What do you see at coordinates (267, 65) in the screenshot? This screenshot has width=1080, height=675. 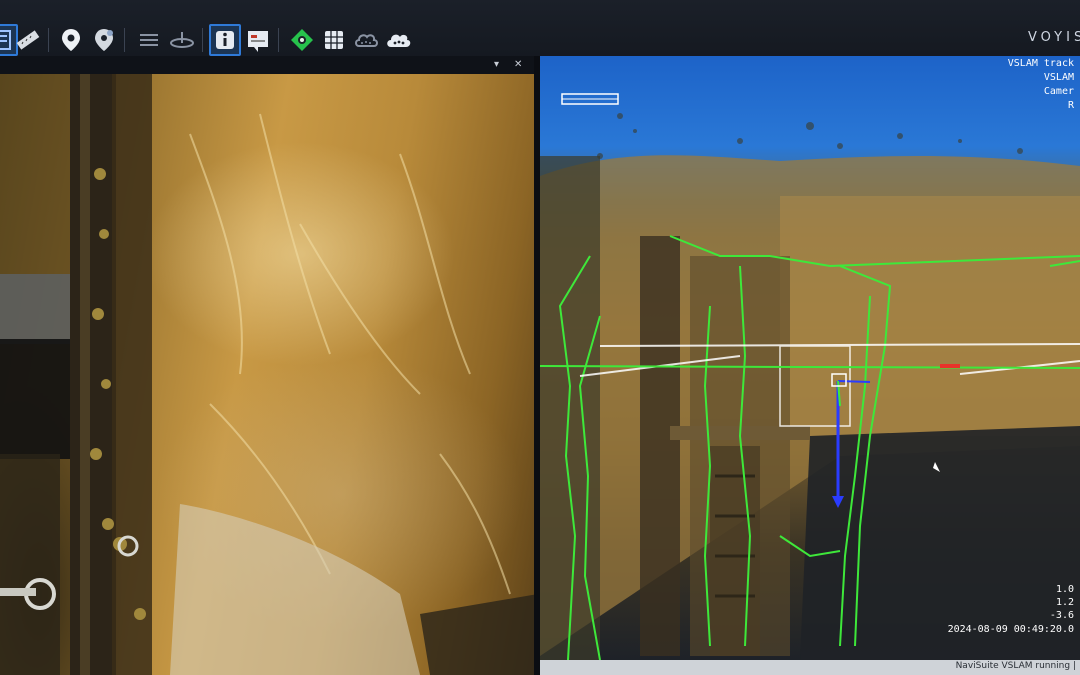 I see `camera-panel-titlebar: ▾ ✕` at bounding box center [267, 65].